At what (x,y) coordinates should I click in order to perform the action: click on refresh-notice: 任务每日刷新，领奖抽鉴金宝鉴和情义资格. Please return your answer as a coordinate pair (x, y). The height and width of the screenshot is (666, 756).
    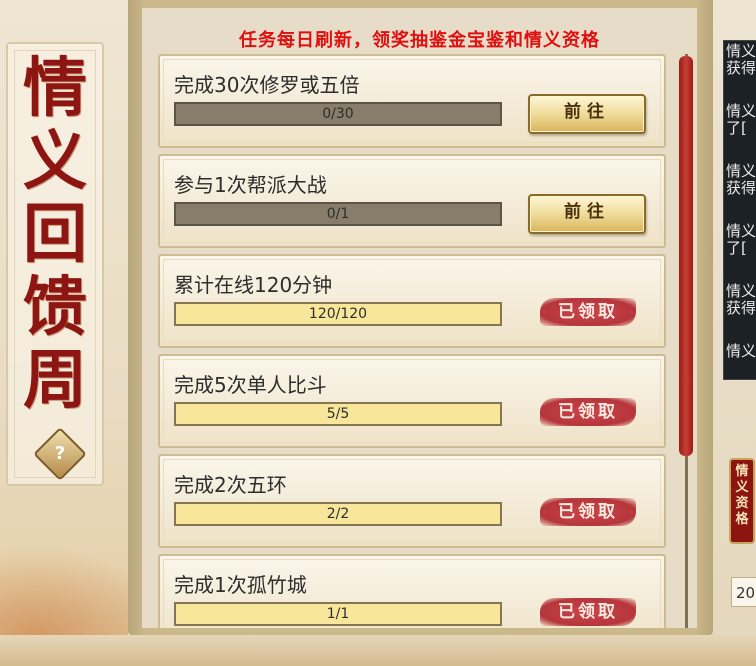
    Looking at the image, I should click on (419, 40).